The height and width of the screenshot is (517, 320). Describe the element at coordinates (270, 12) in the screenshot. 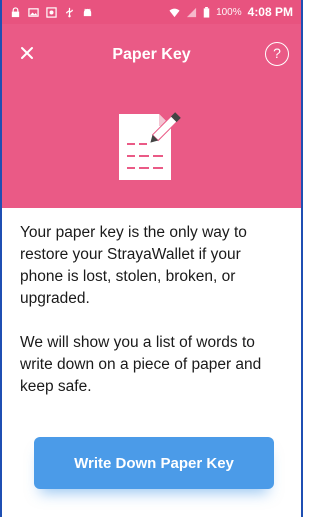

I see `clock: 4:08 PM` at that location.